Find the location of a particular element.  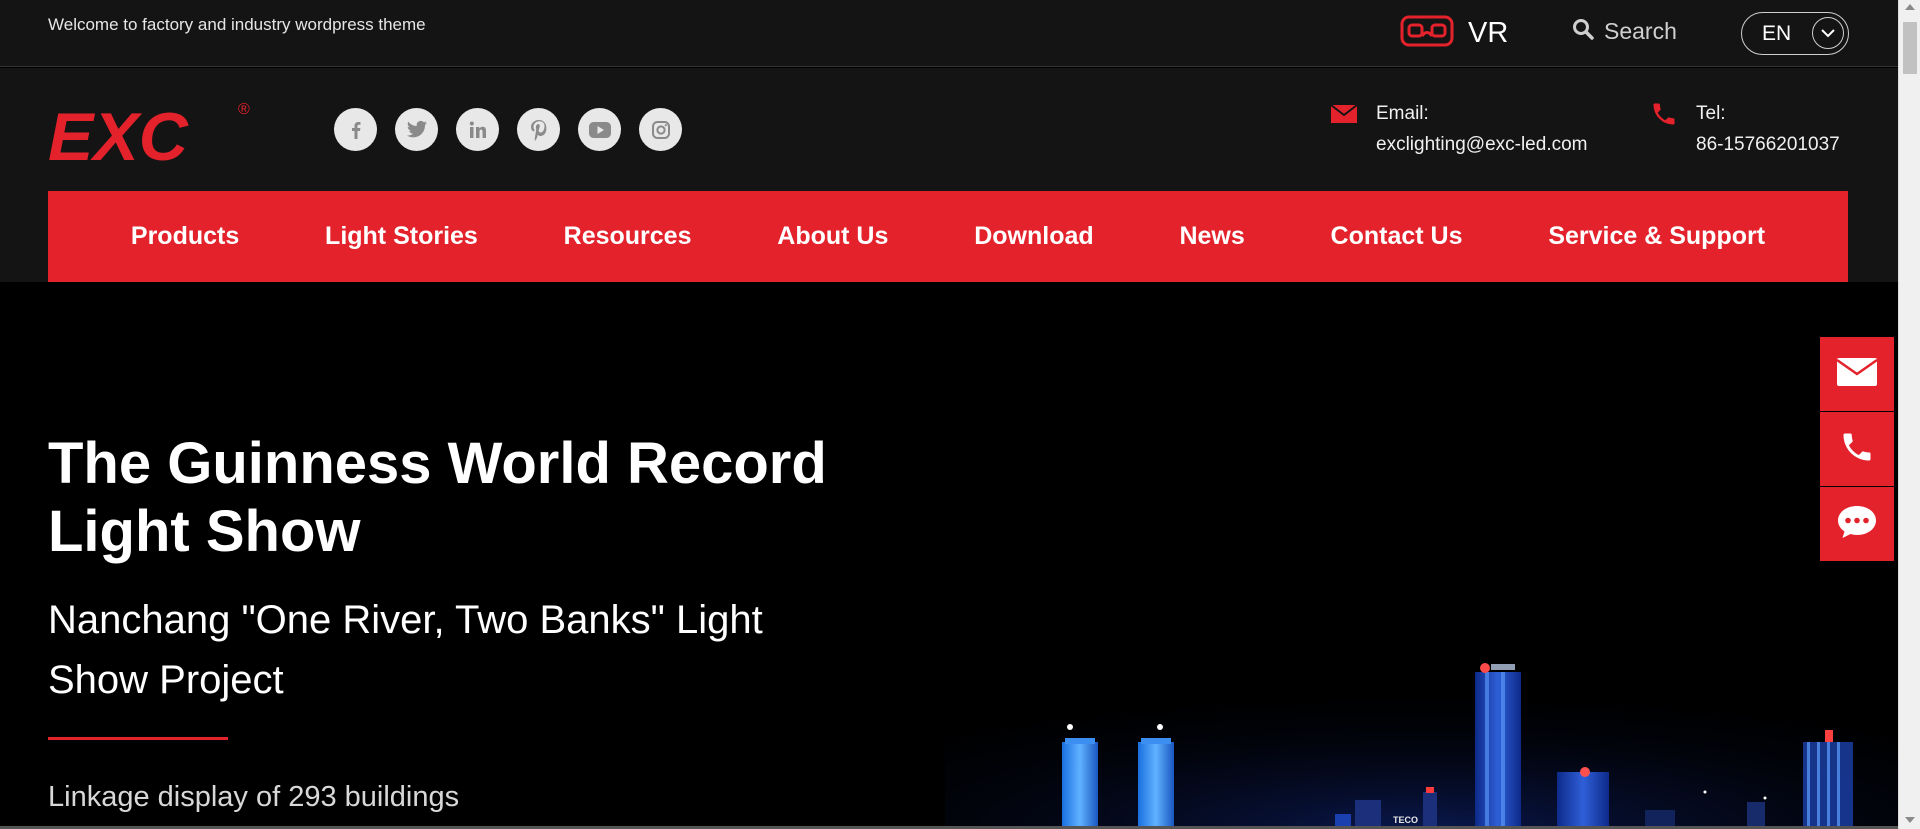

language-selector: EN is located at coordinates (1795, 33).